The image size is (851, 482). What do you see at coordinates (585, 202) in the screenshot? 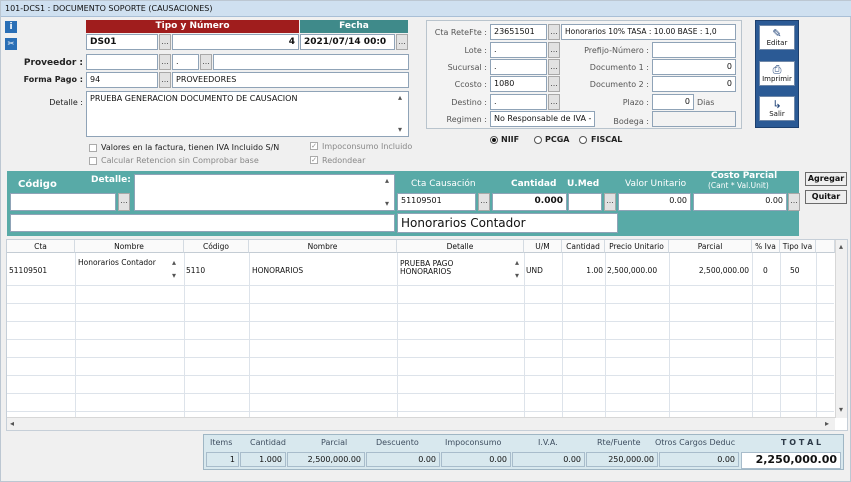
I see `umed-field` at bounding box center [585, 202].